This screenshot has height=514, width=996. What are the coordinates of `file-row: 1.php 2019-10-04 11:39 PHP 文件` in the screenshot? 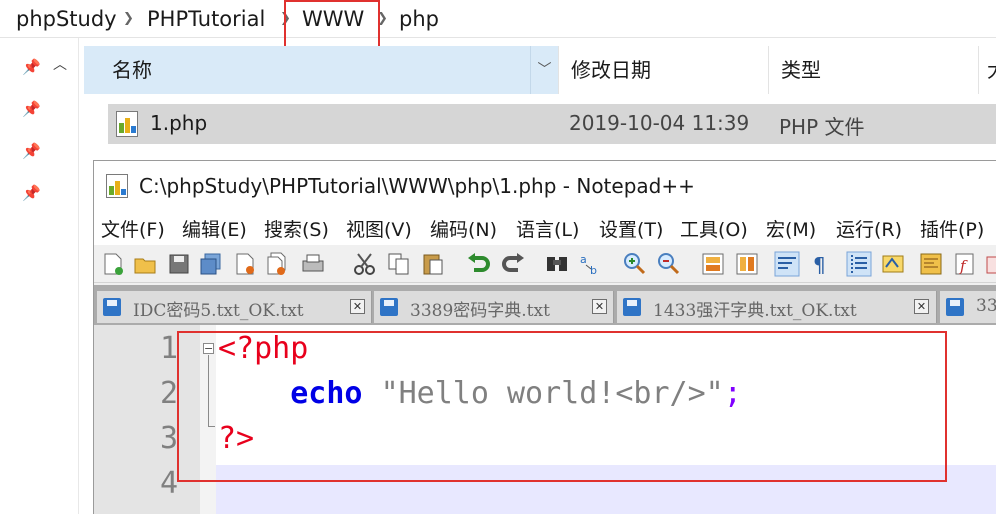 It's located at (552, 124).